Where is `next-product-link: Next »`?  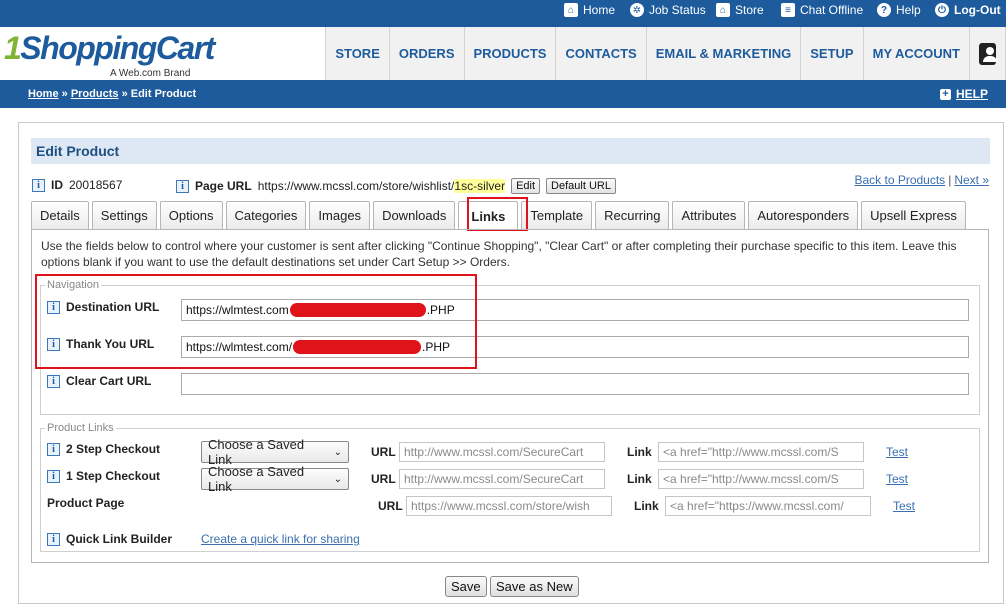 next-product-link: Next » is located at coordinates (971, 180).